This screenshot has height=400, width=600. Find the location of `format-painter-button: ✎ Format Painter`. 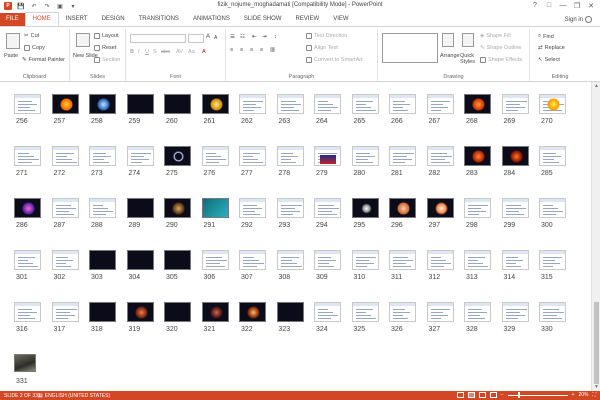

format-painter-button: ✎ Format Painter is located at coordinates (43, 60).